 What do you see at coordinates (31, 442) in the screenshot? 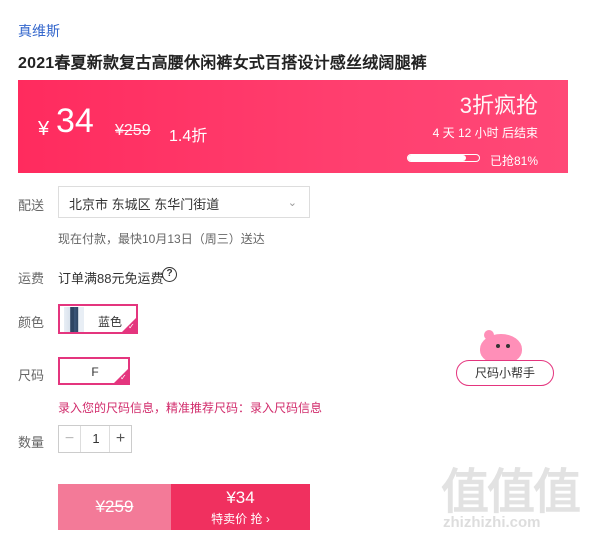
I see `quantity-label: 数量` at bounding box center [31, 442].